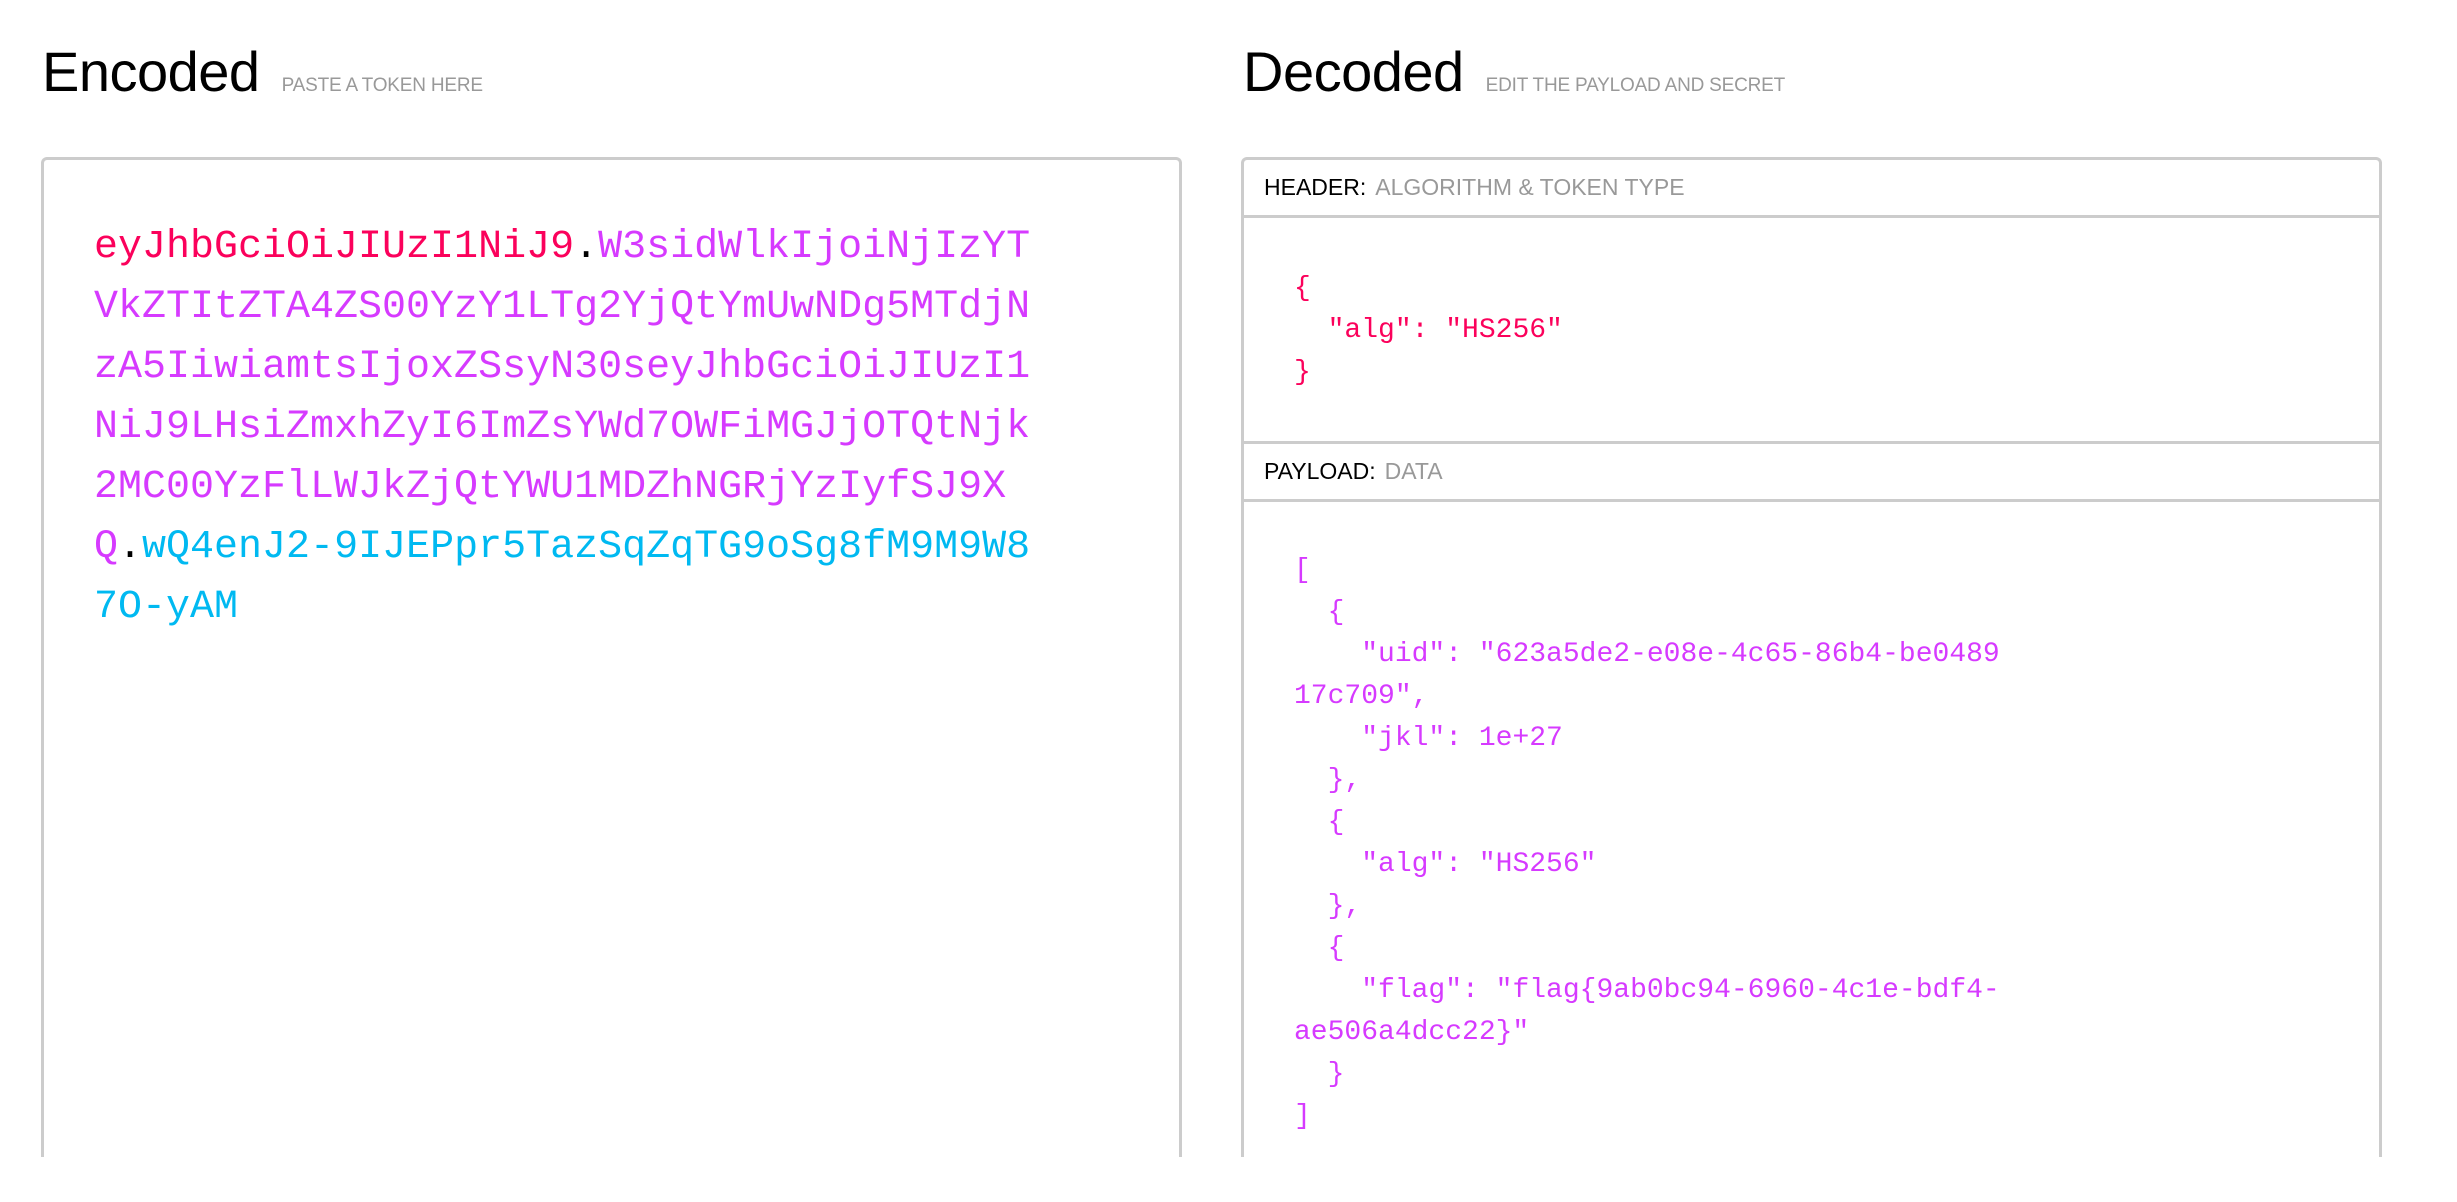 The width and height of the screenshot is (2457, 1202). Describe the element at coordinates (151, 71) in the screenshot. I see `encoded-title: Encoded` at that location.